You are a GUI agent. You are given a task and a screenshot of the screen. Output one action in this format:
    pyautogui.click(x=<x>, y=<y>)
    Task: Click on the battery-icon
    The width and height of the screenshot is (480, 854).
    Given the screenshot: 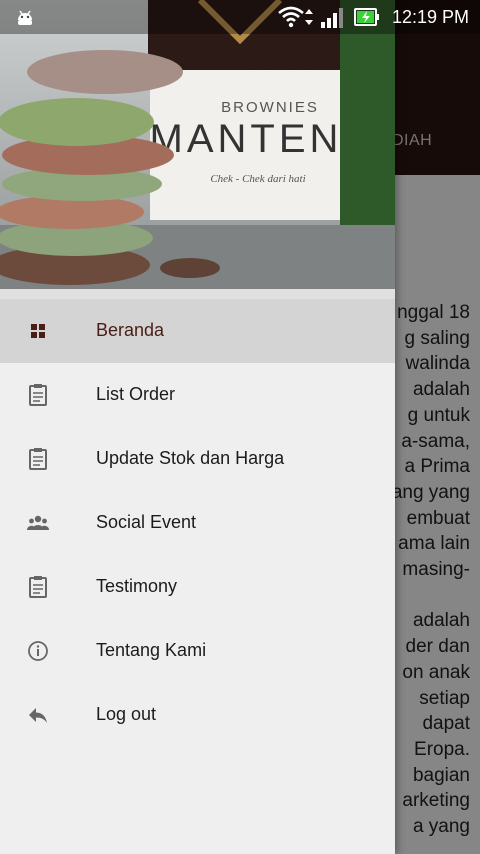 What is the action you would take?
    pyautogui.click(x=366, y=17)
    